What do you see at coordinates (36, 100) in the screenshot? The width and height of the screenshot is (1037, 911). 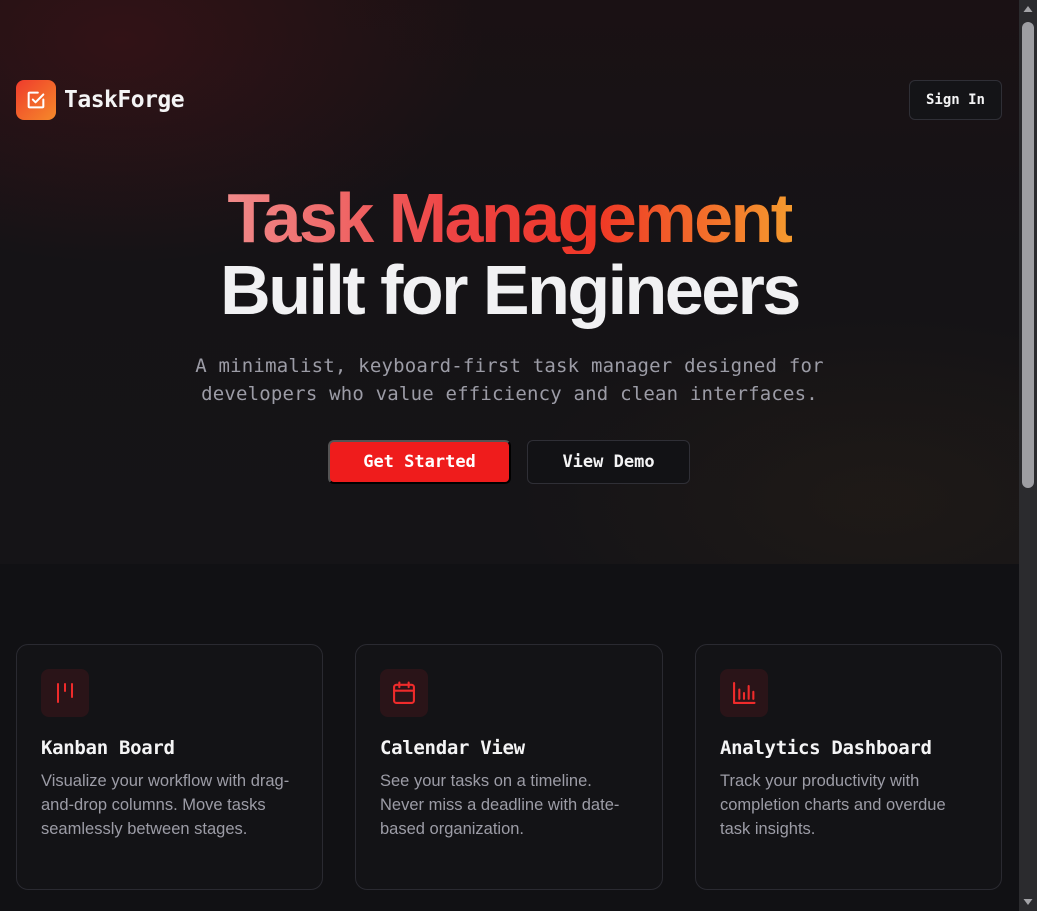 I see `checkbox-icon` at bounding box center [36, 100].